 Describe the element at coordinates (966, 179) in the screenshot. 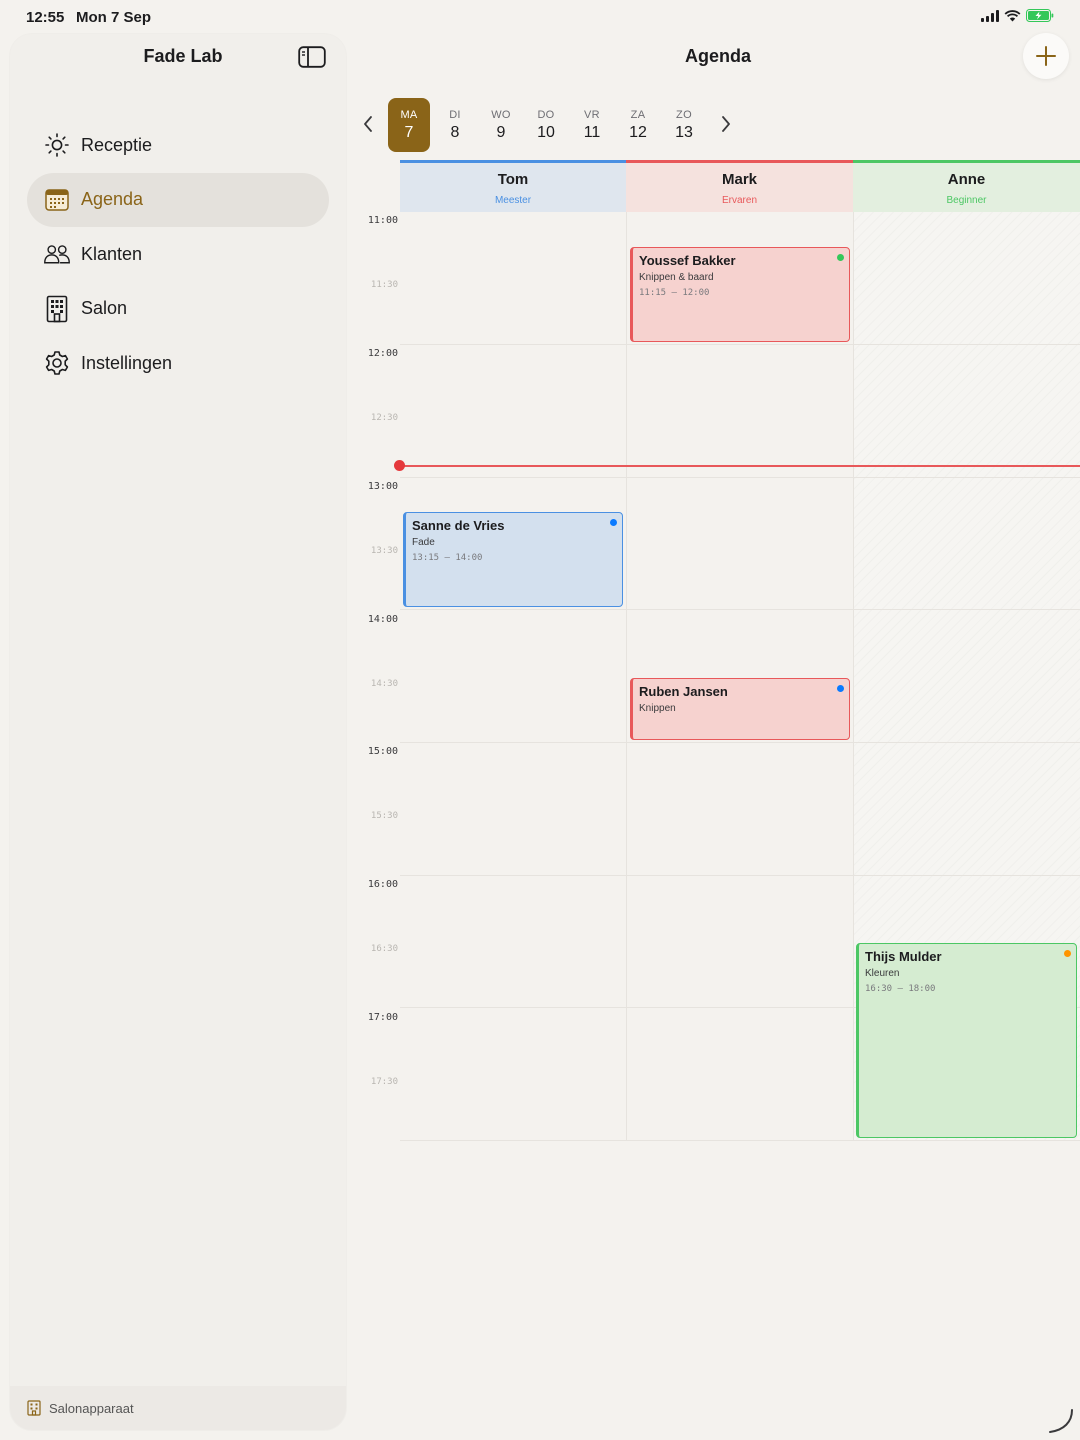

I see `staff-name: Anne` at that location.